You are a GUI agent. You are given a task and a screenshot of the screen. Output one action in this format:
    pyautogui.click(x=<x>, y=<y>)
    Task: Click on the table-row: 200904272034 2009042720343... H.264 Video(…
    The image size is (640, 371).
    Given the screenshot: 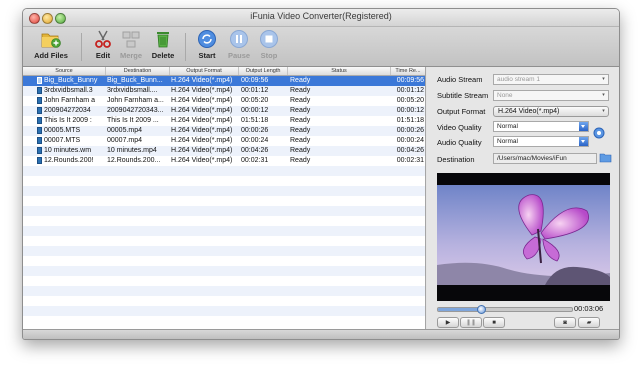 What is the action you would take?
    pyautogui.click(x=224, y=111)
    